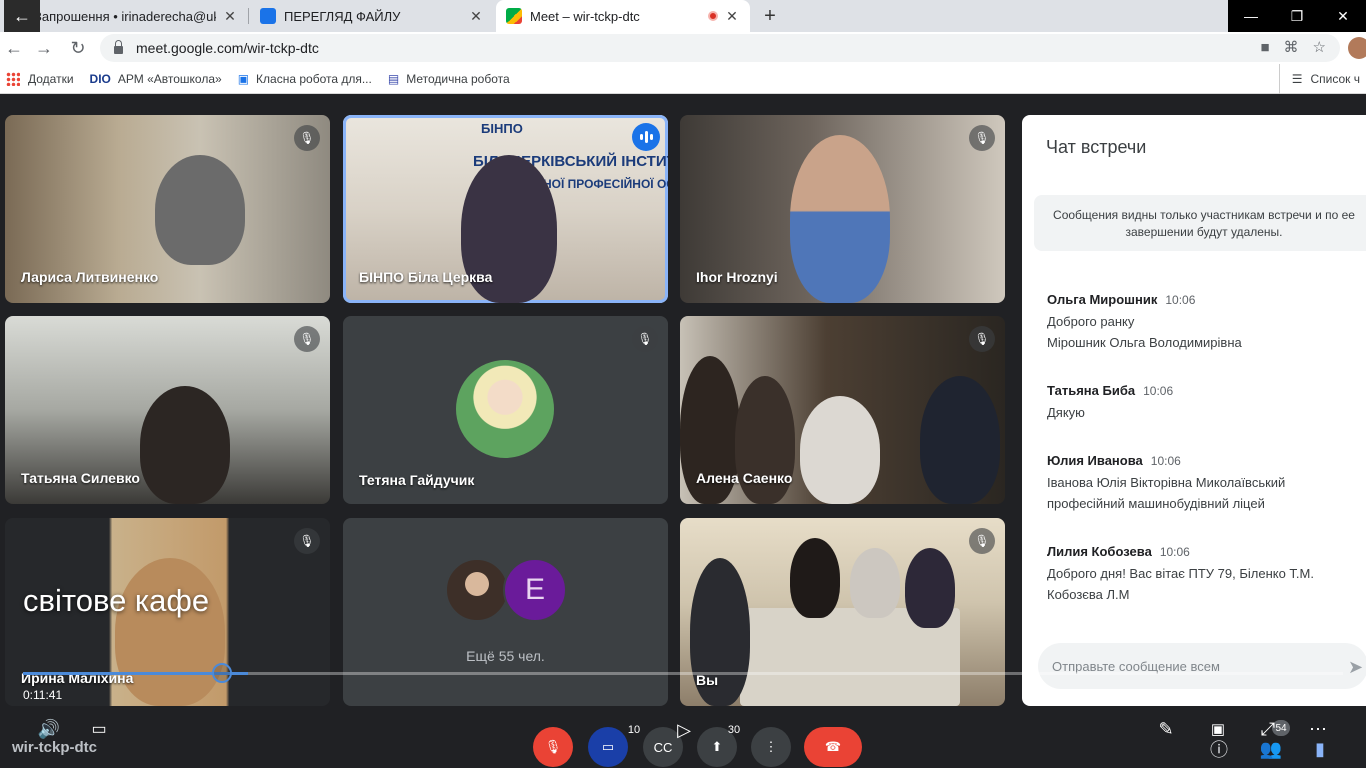  Describe the element at coordinates (1091, 321) in the screenshot. I see `message-text: Доброго ранку` at that location.